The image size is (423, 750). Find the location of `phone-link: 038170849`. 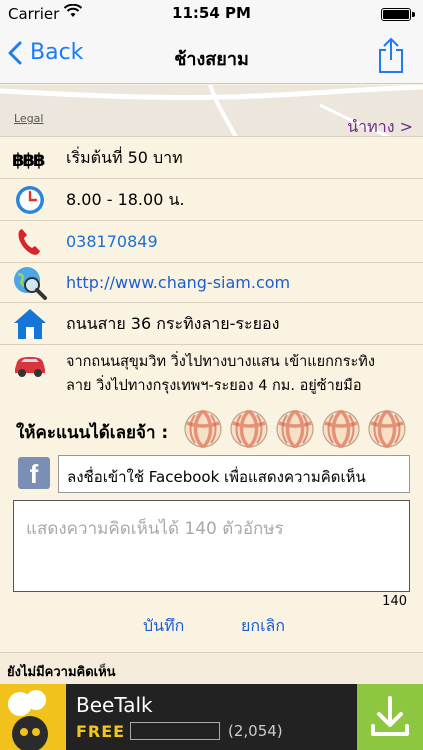

phone-link: 038170849 is located at coordinates (112, 242).